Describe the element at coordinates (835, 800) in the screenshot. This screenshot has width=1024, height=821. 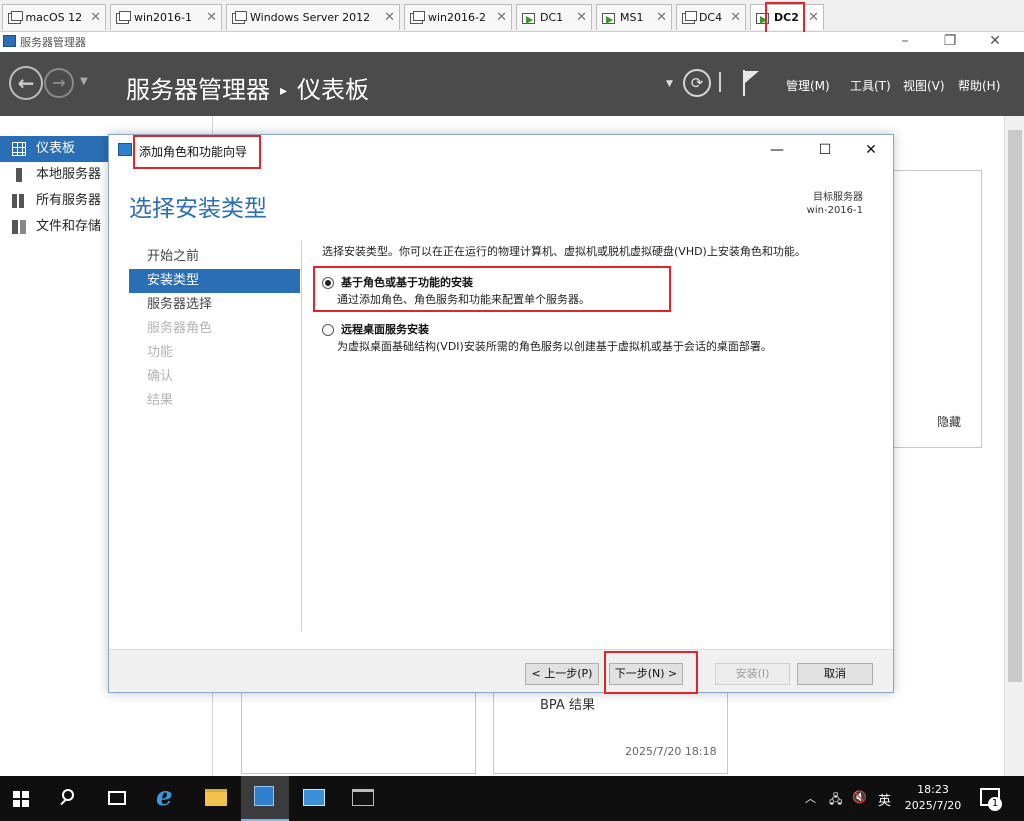
I see `network-icon: 🖧` at that location.